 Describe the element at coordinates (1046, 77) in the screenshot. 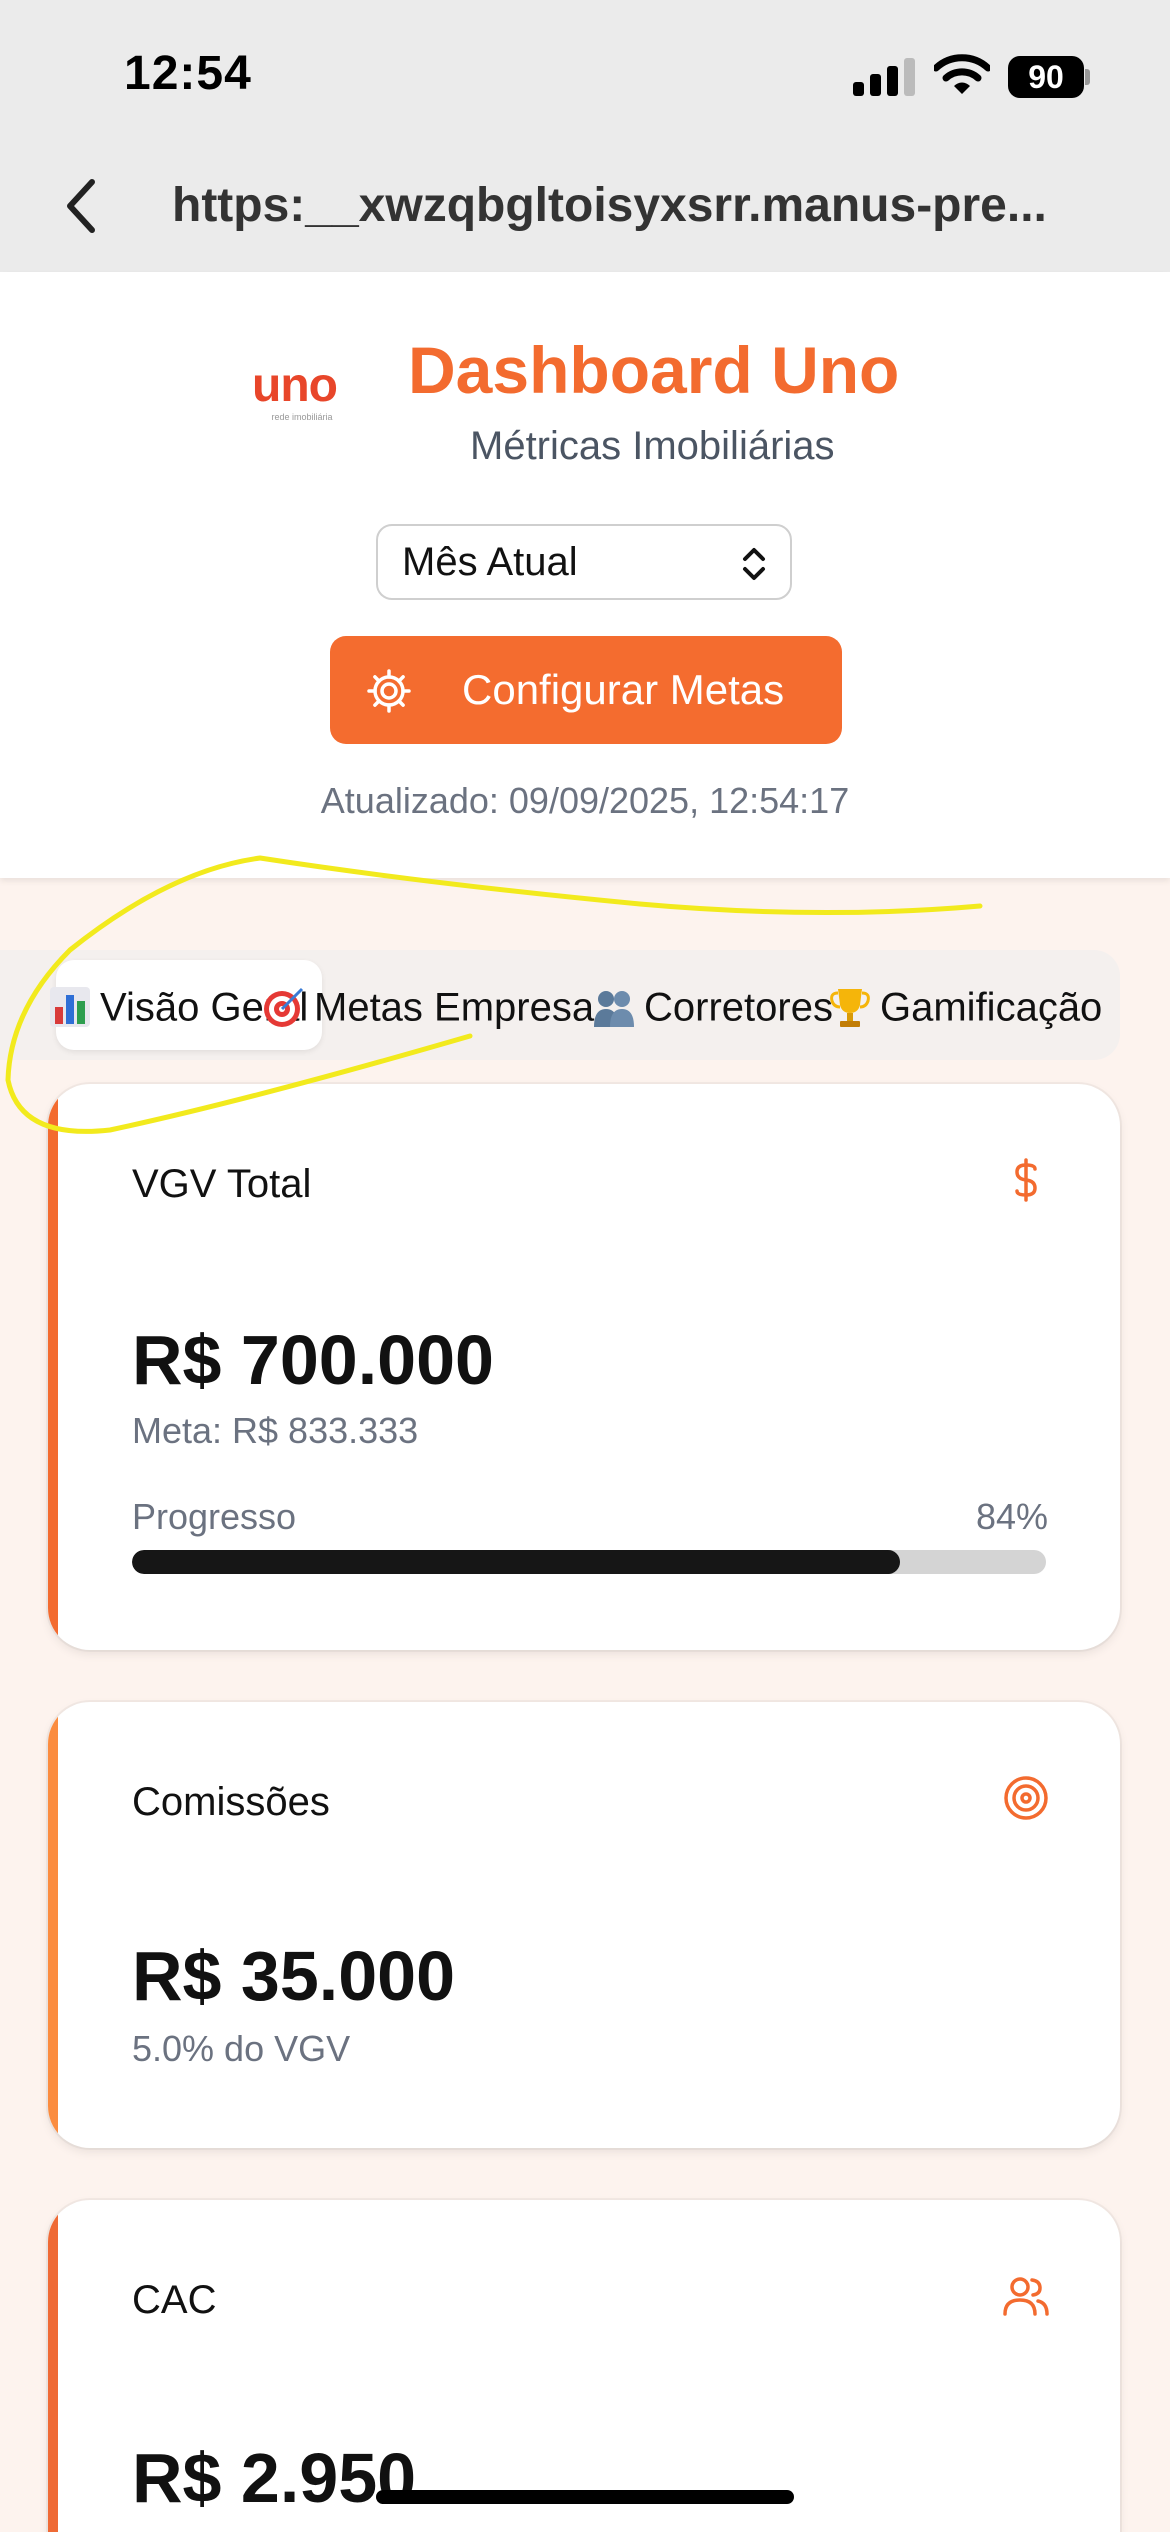

I see `battery-level: 90` at that location.